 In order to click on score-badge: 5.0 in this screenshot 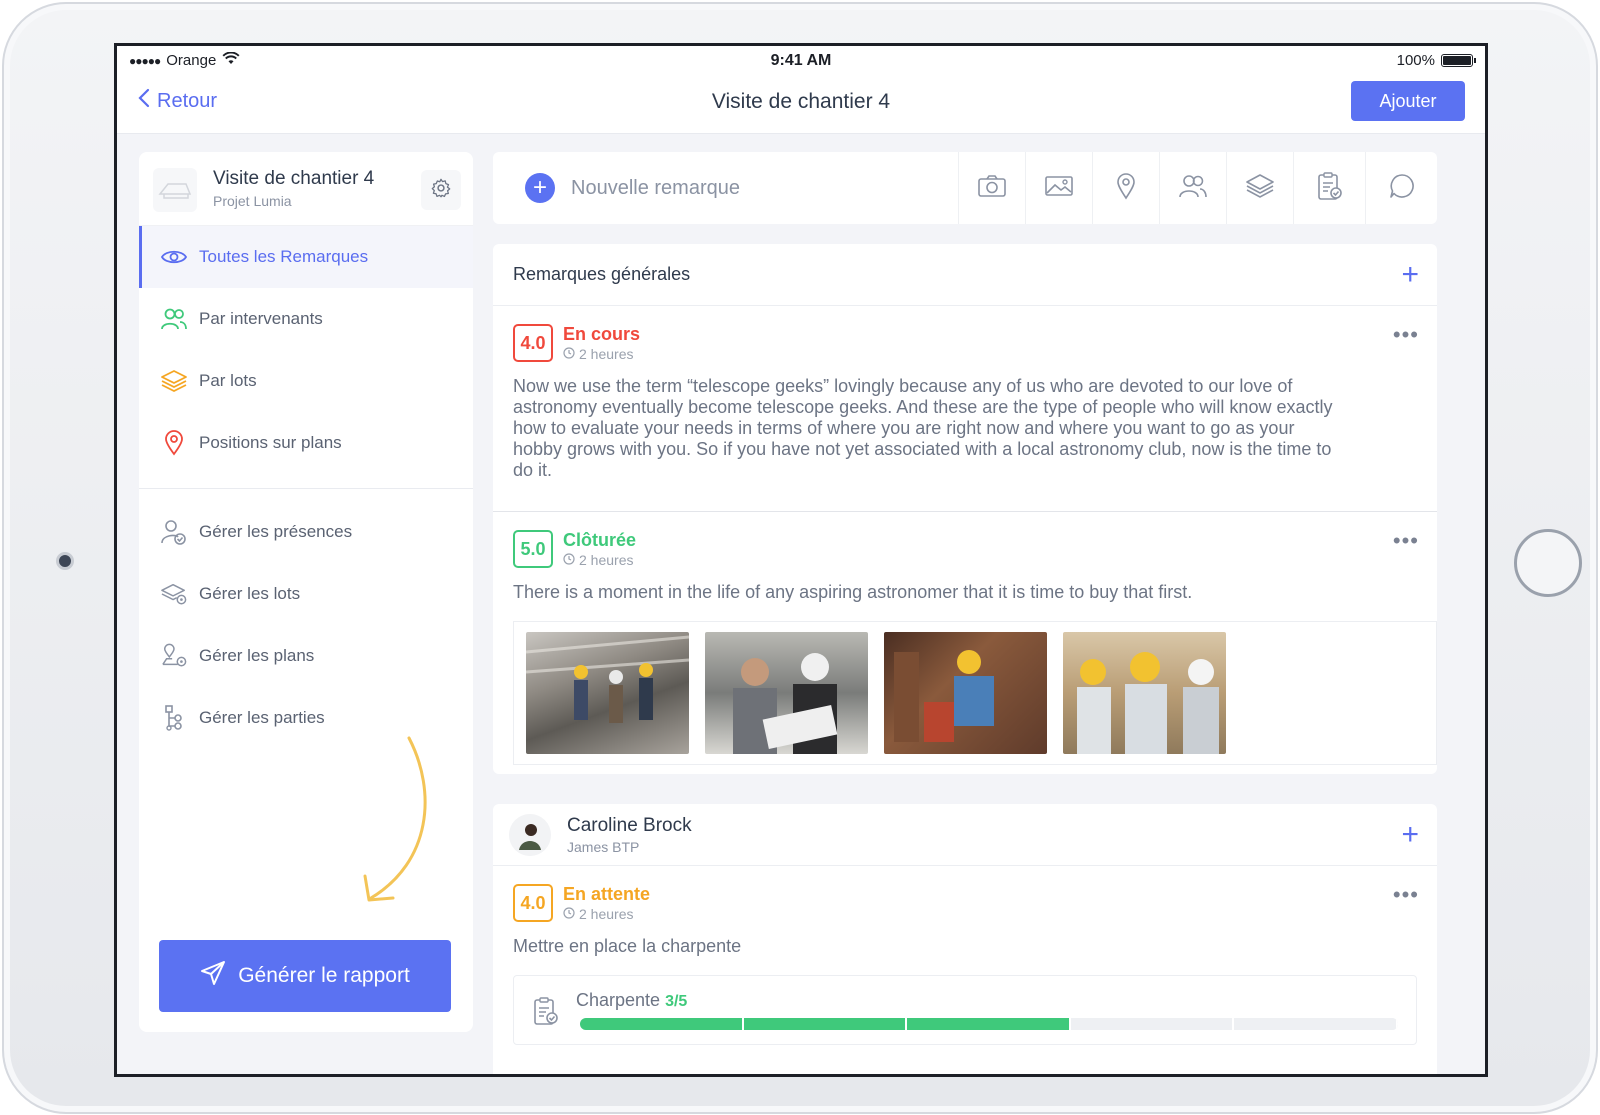, I will do `click(533, 549)`.